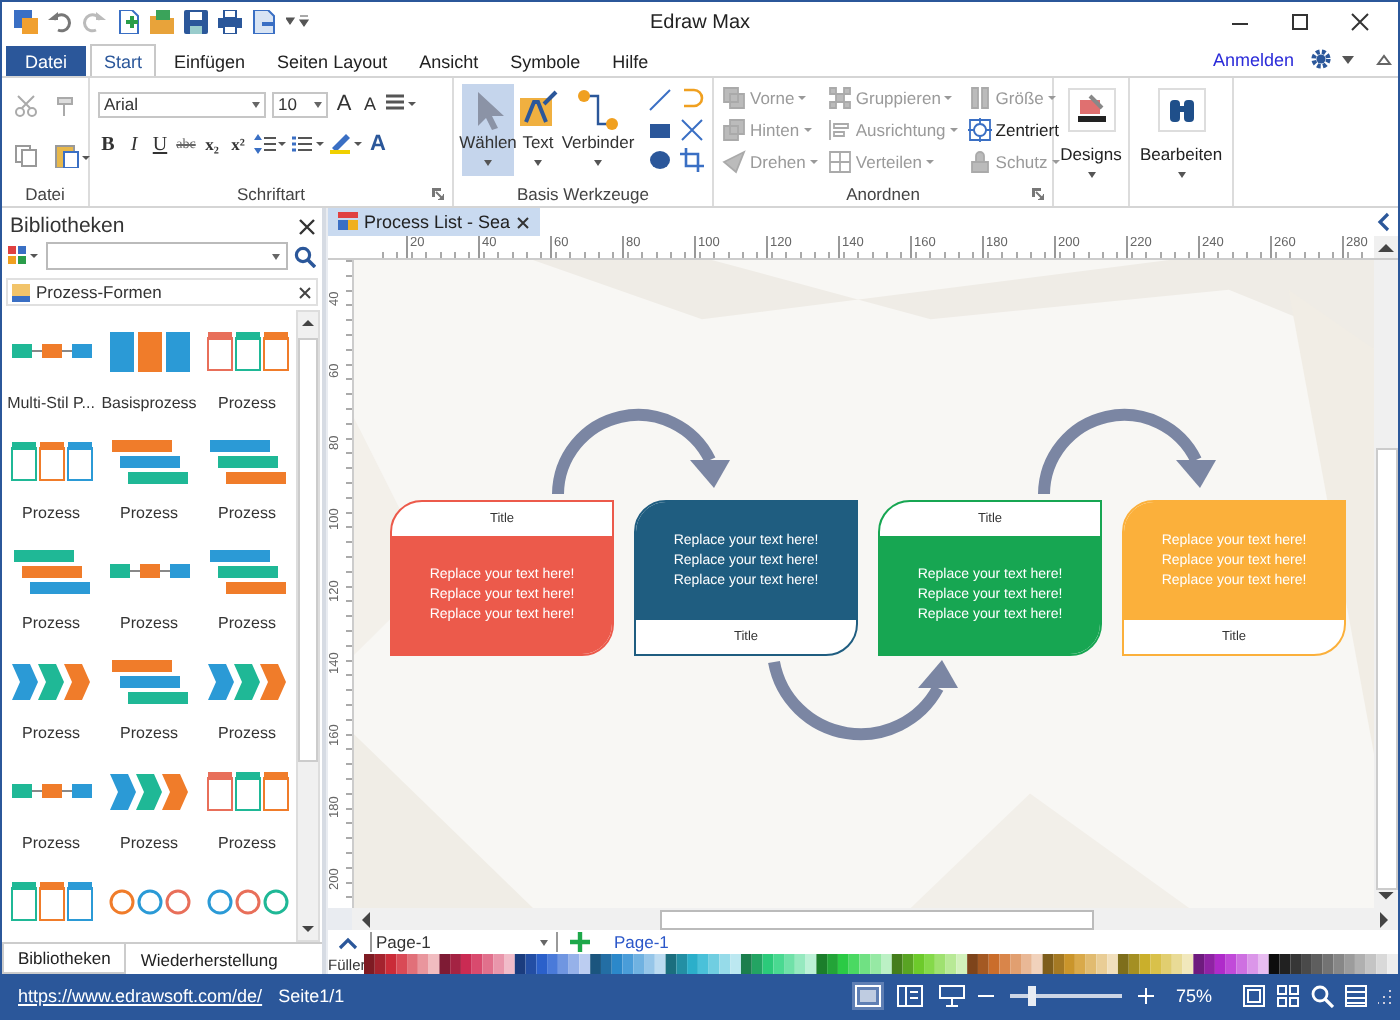  What do you see at coordinates (72, 156) in the screenshot?
I see `paste-icon` at bounding box center [72, 156].